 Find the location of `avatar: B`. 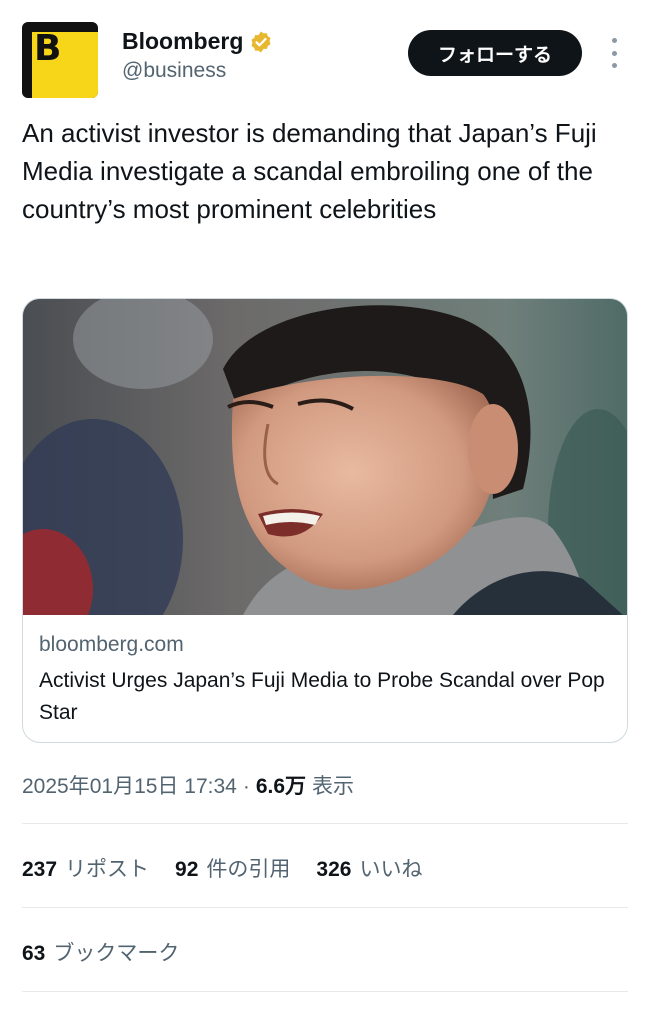

avatar: B is located at coordinates (60, 60).